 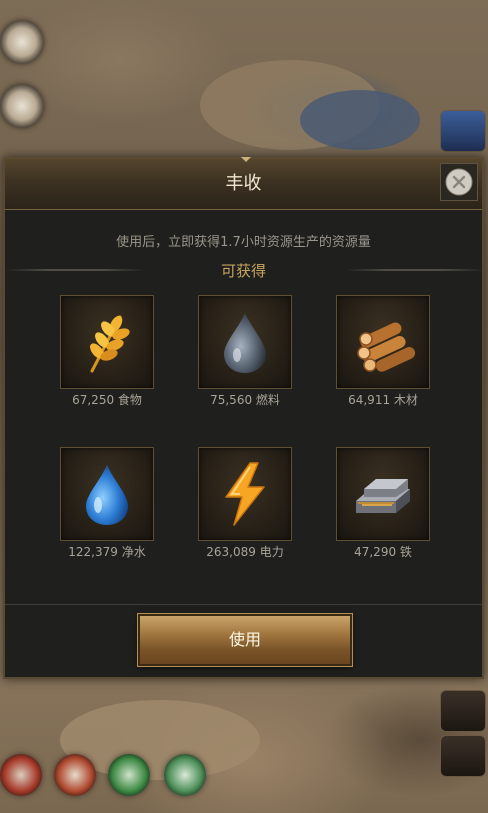 I want to click on side-build-icon, so click(x=22, y=106).